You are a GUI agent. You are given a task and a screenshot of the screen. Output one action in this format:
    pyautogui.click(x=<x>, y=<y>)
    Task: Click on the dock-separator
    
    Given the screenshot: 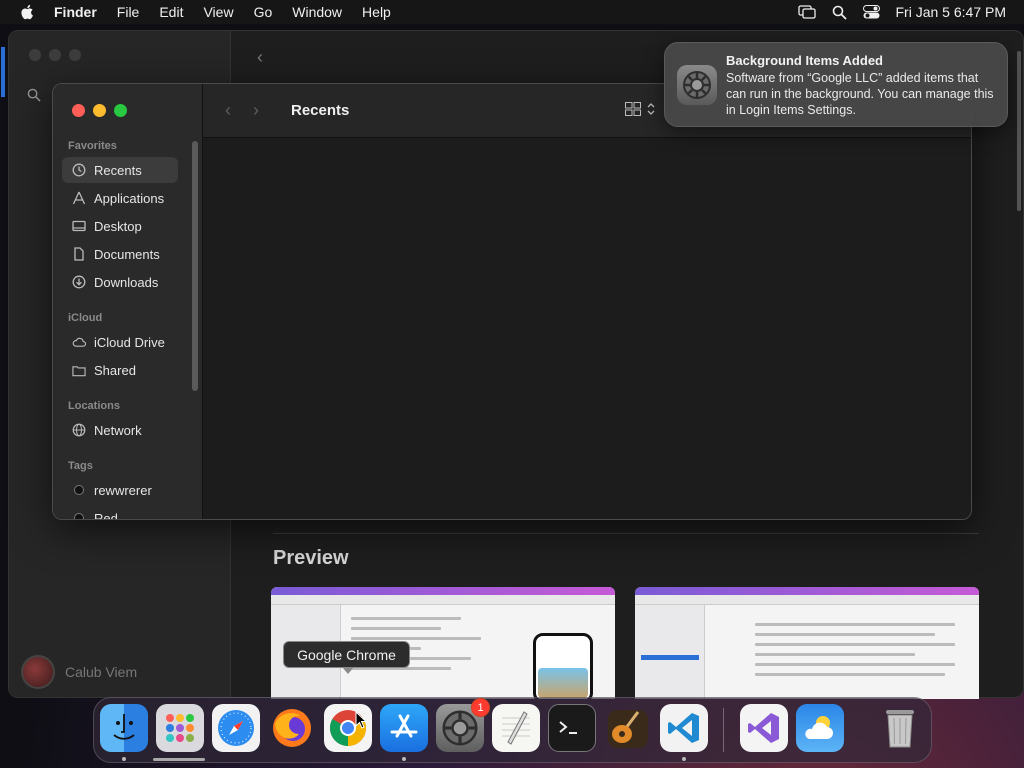 What is the action you would take?
    pyautogui.click(x=723, y=730)
    